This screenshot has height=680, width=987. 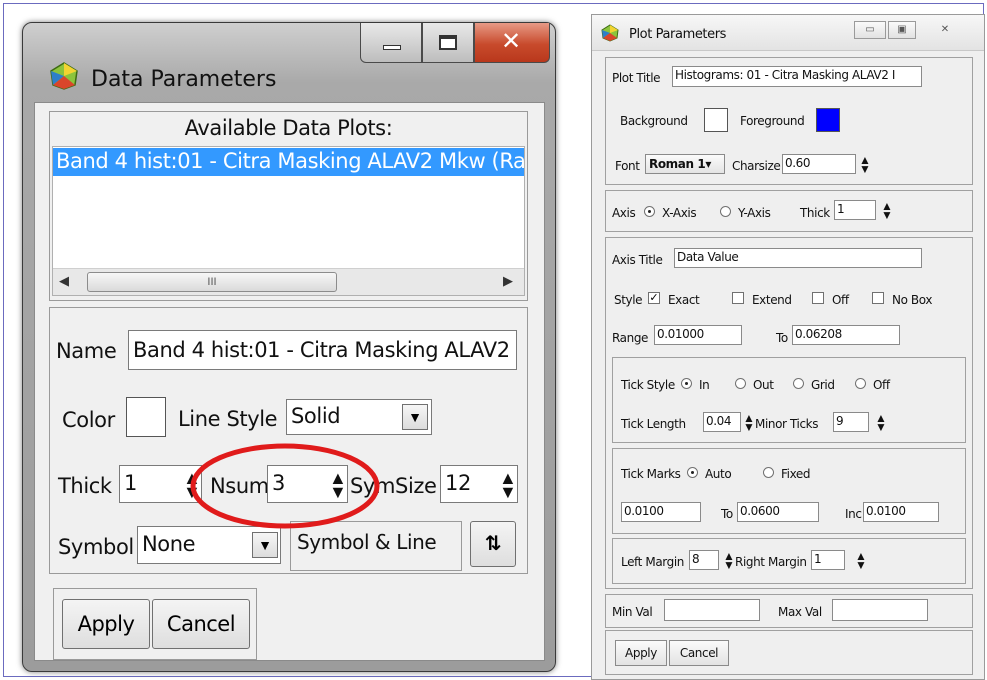 What do you see at coordinates (823, 385) in the screenshot?
I see `tick-grid-label: Grid` at bounding box center [823, 385].